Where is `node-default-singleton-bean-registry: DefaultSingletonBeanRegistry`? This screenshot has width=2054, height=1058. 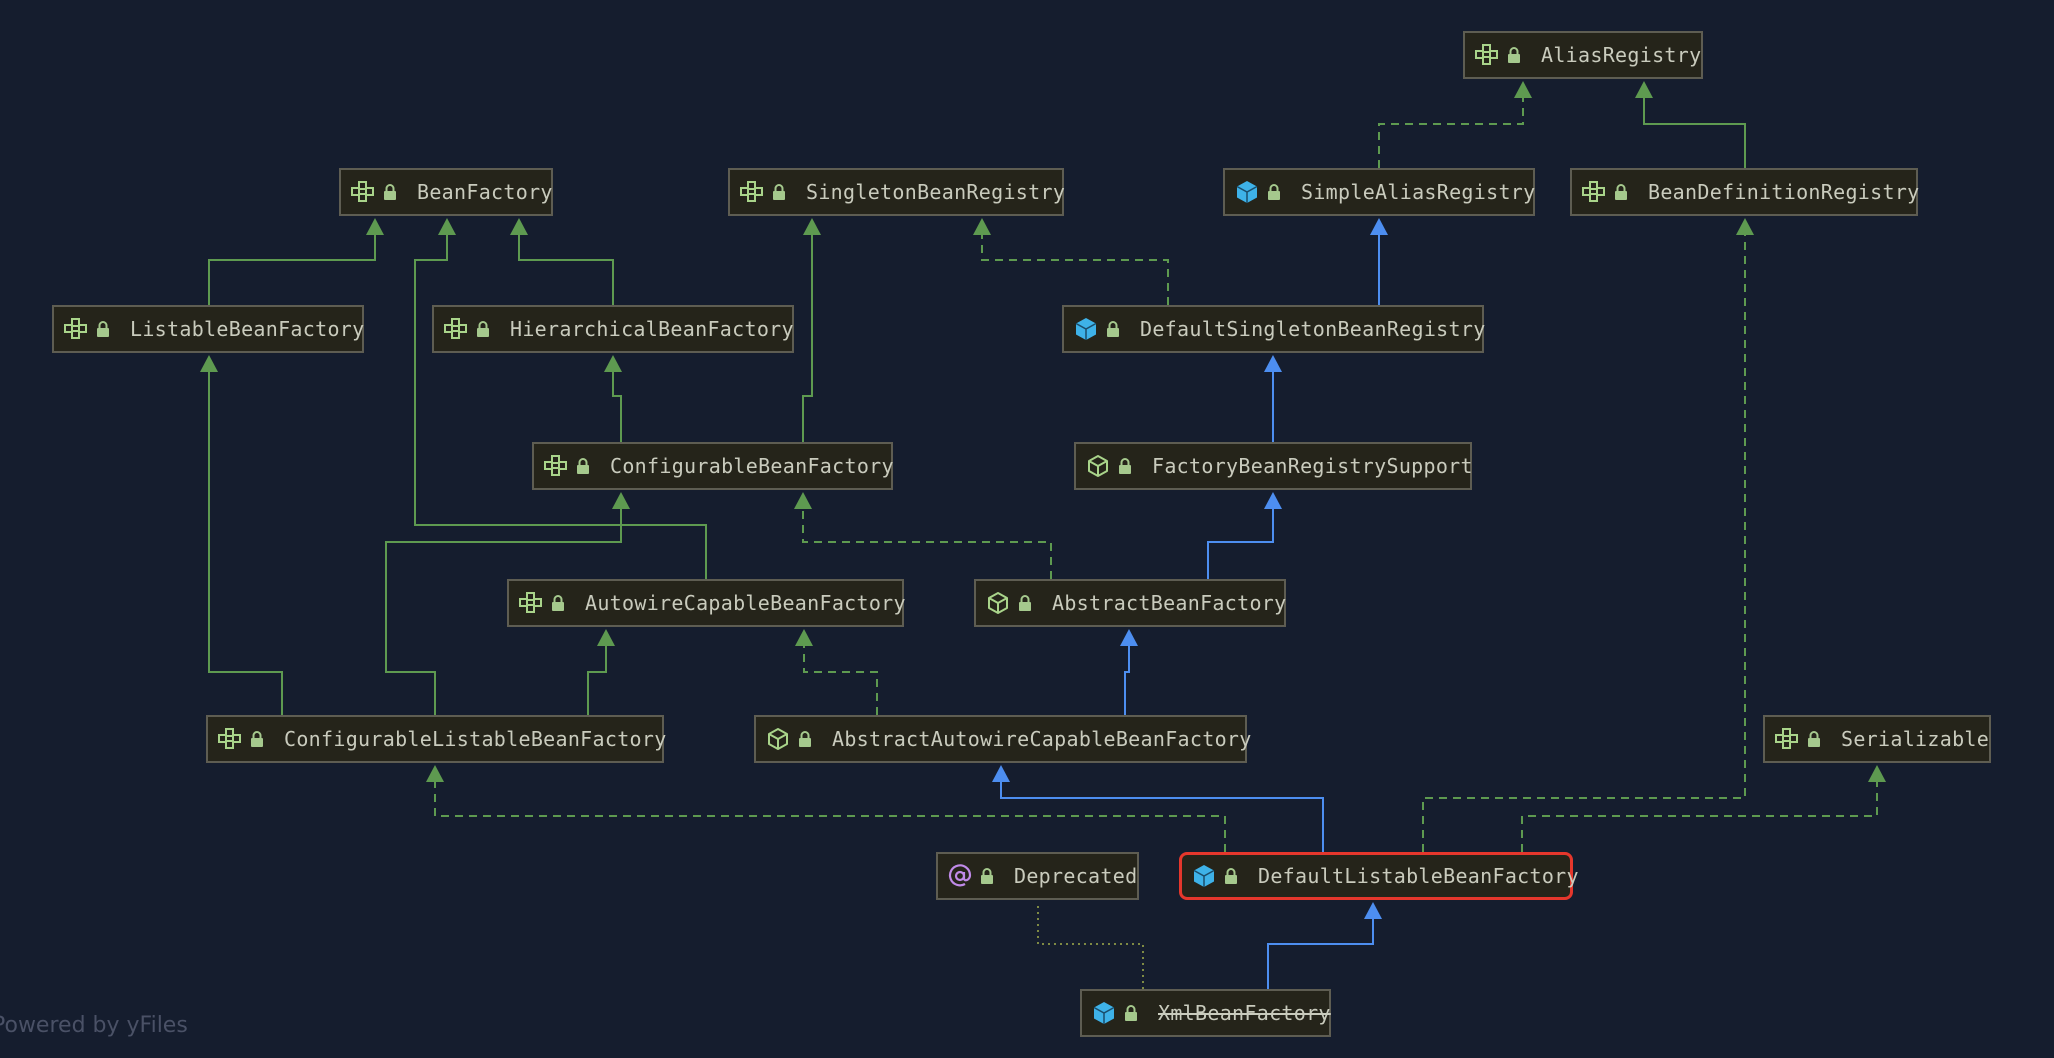
node-default-singleton-bean-registry: DefaultSingletonBeanRegistry is located at coordinates (1274, 329).